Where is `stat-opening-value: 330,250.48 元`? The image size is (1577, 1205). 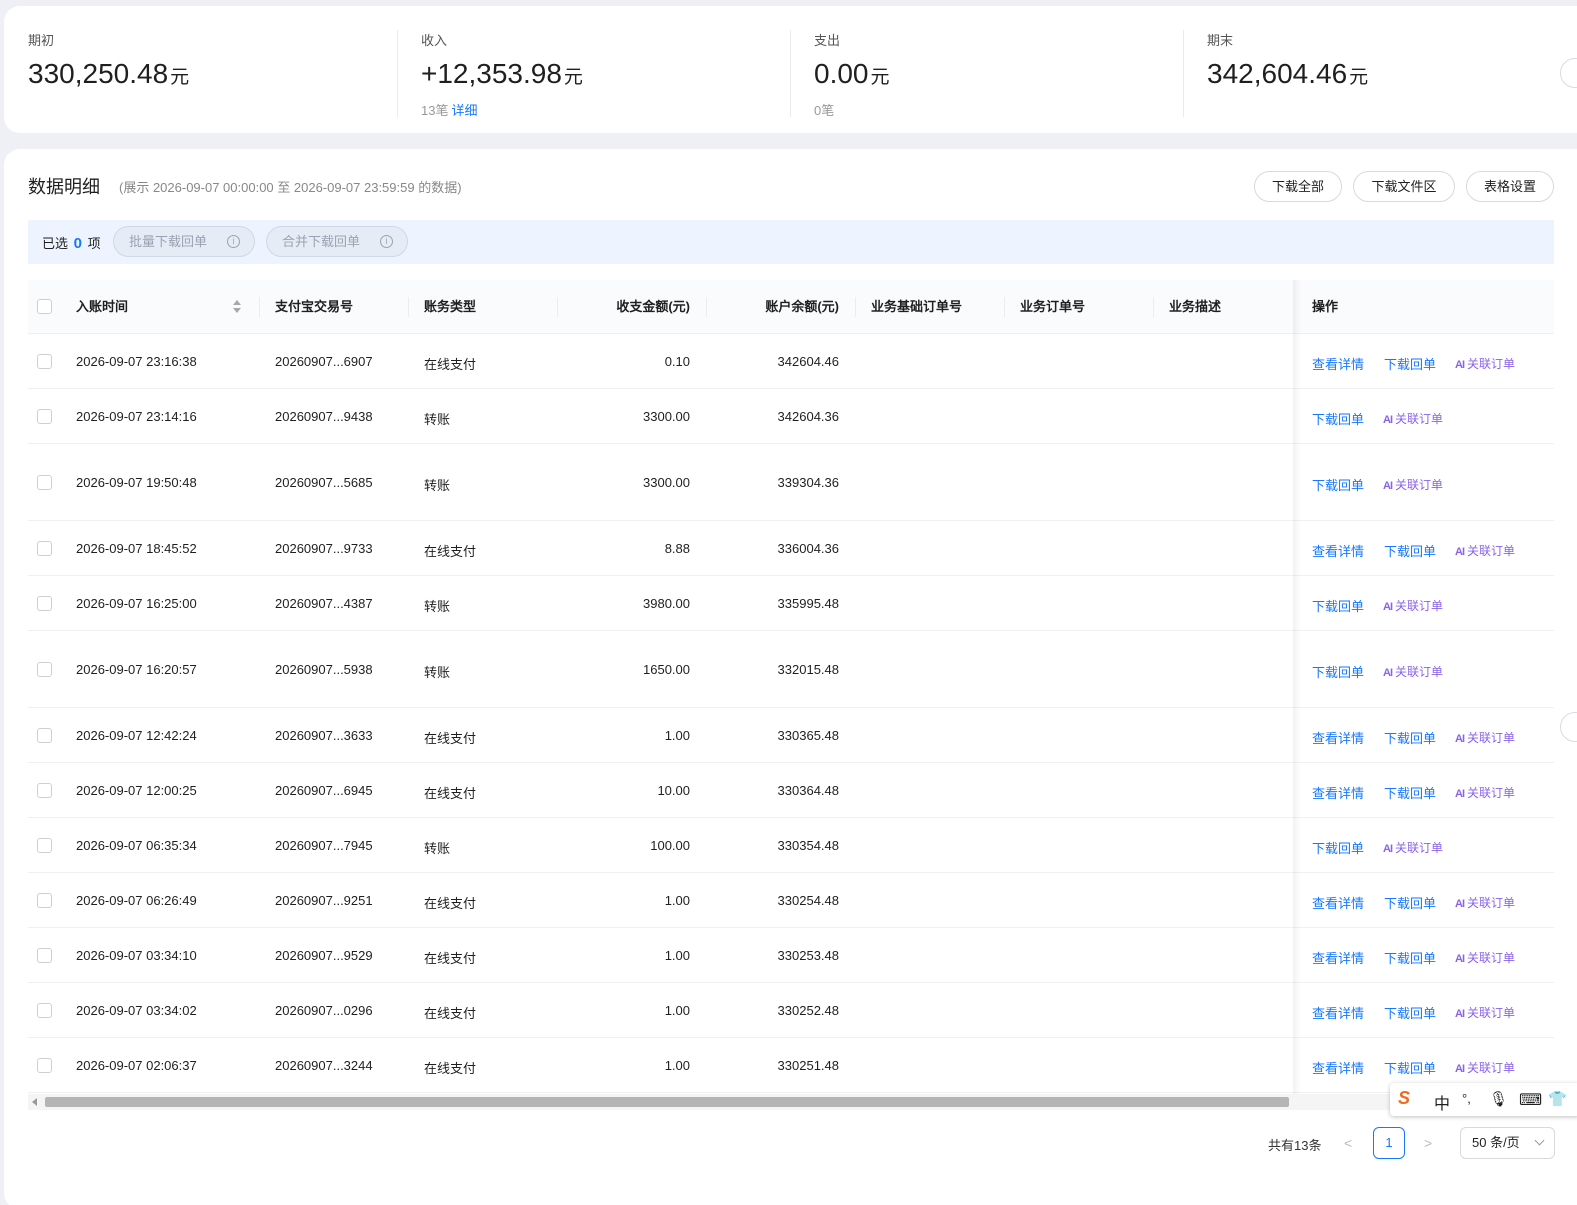 stat-opening-value: 330,250.48 元 is located at coordinates (109, 73).